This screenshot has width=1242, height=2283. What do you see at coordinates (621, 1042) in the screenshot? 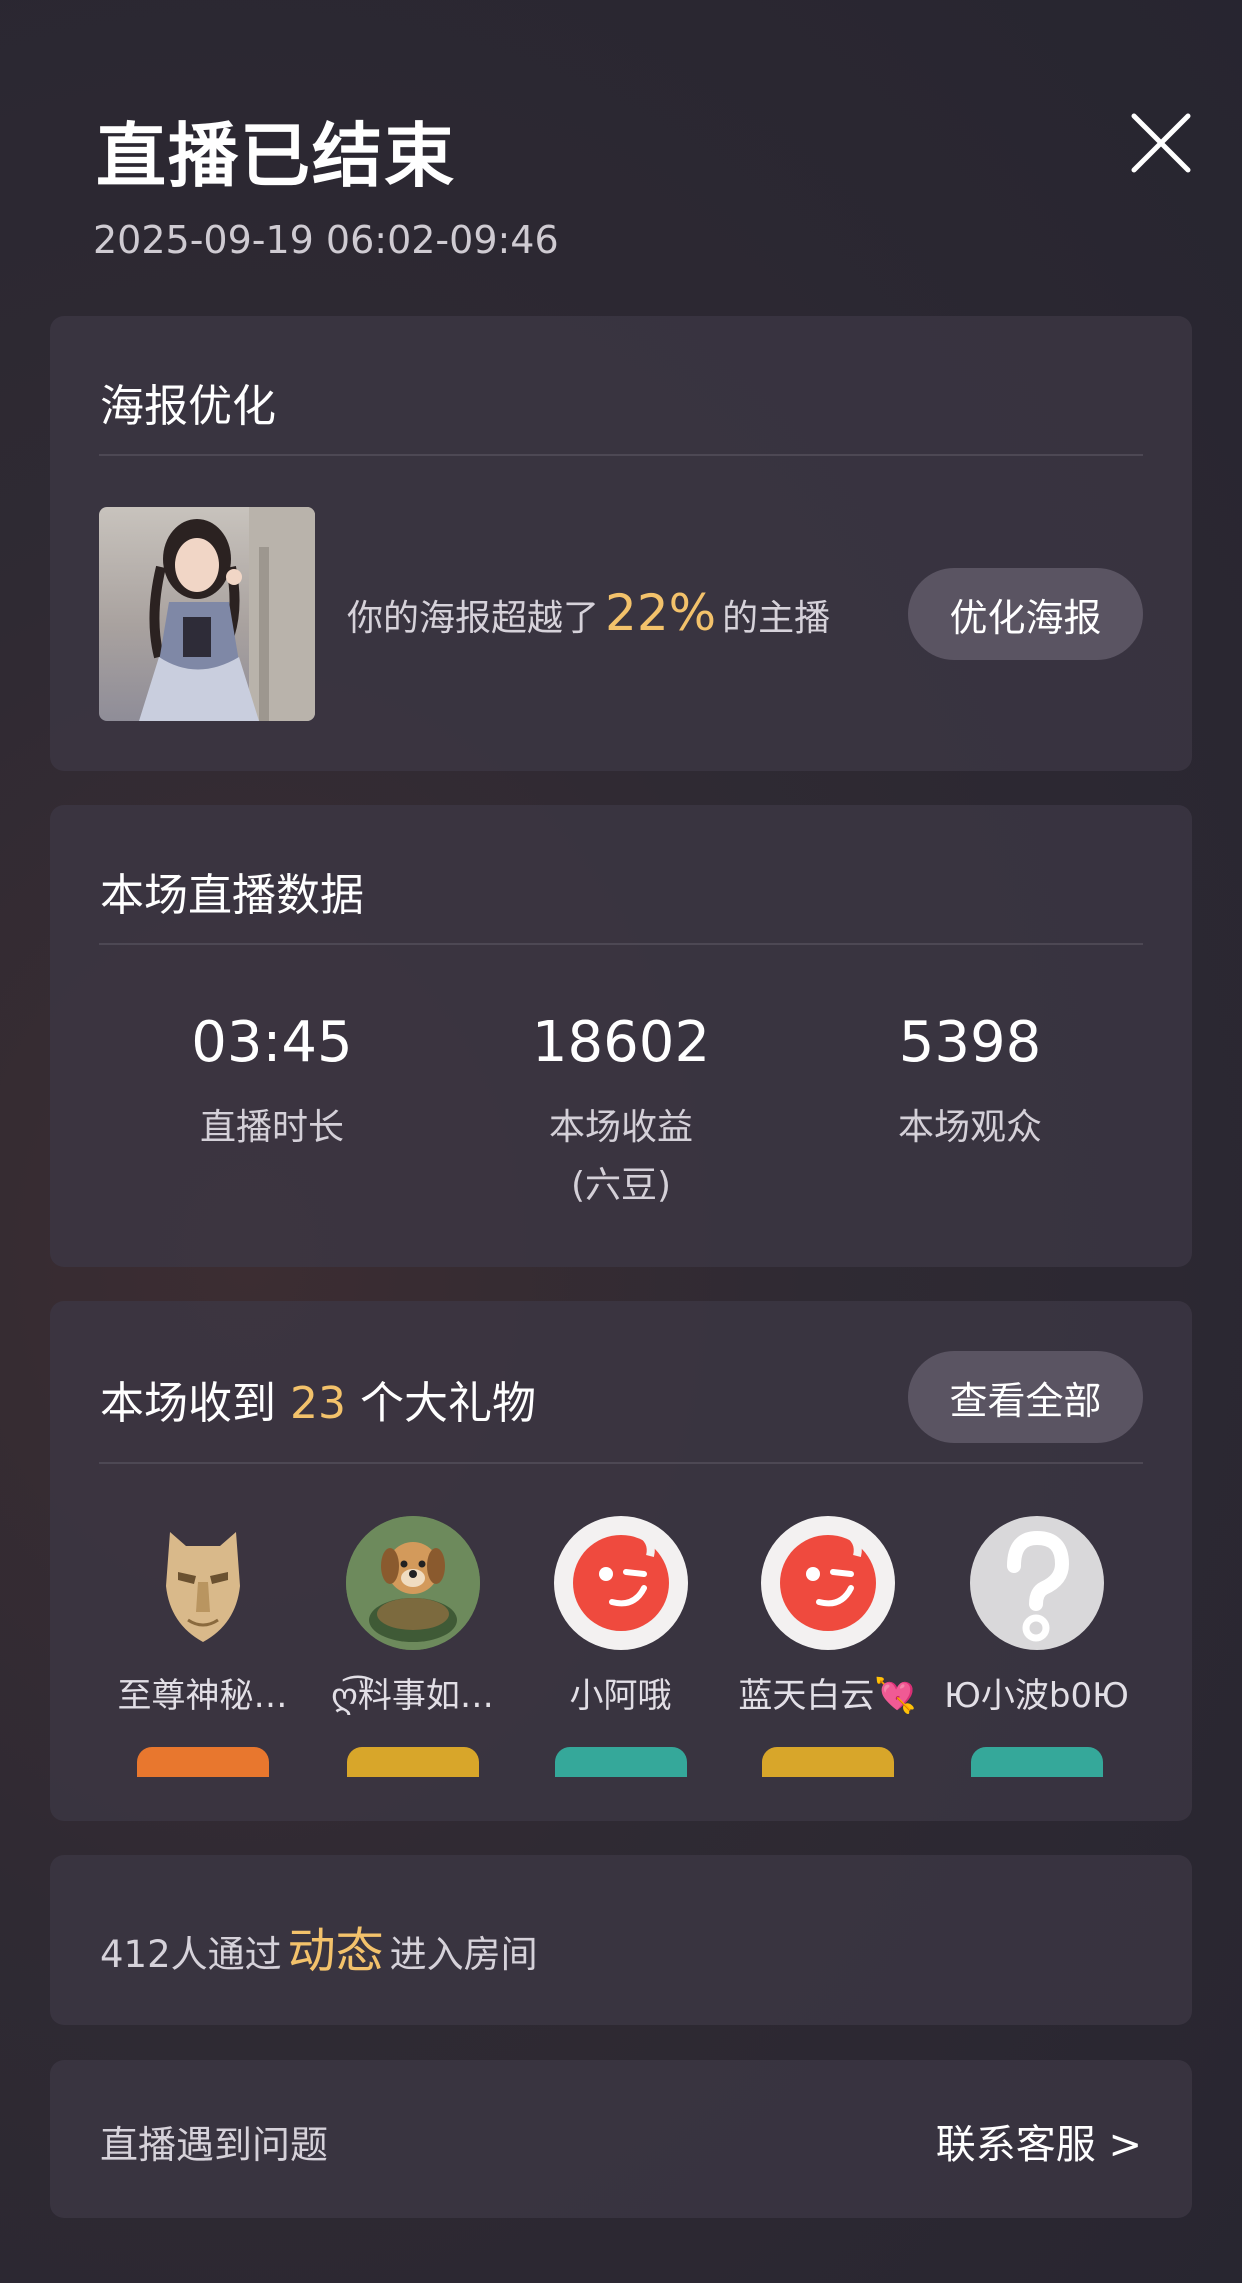
I see `stat-value: 18602` at bounding box center [621, 1042].